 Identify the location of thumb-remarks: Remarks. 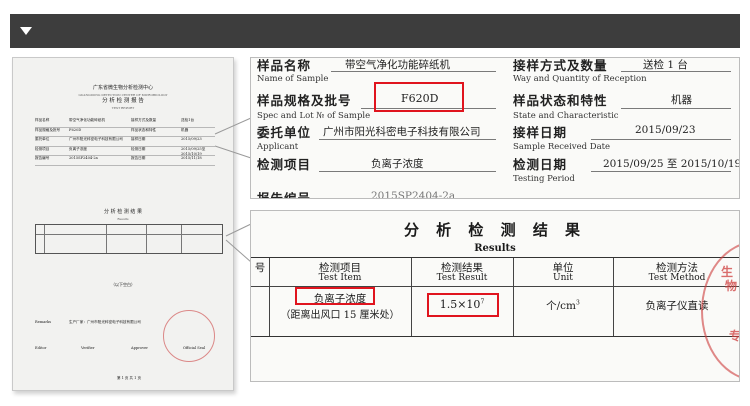
(43, 322).